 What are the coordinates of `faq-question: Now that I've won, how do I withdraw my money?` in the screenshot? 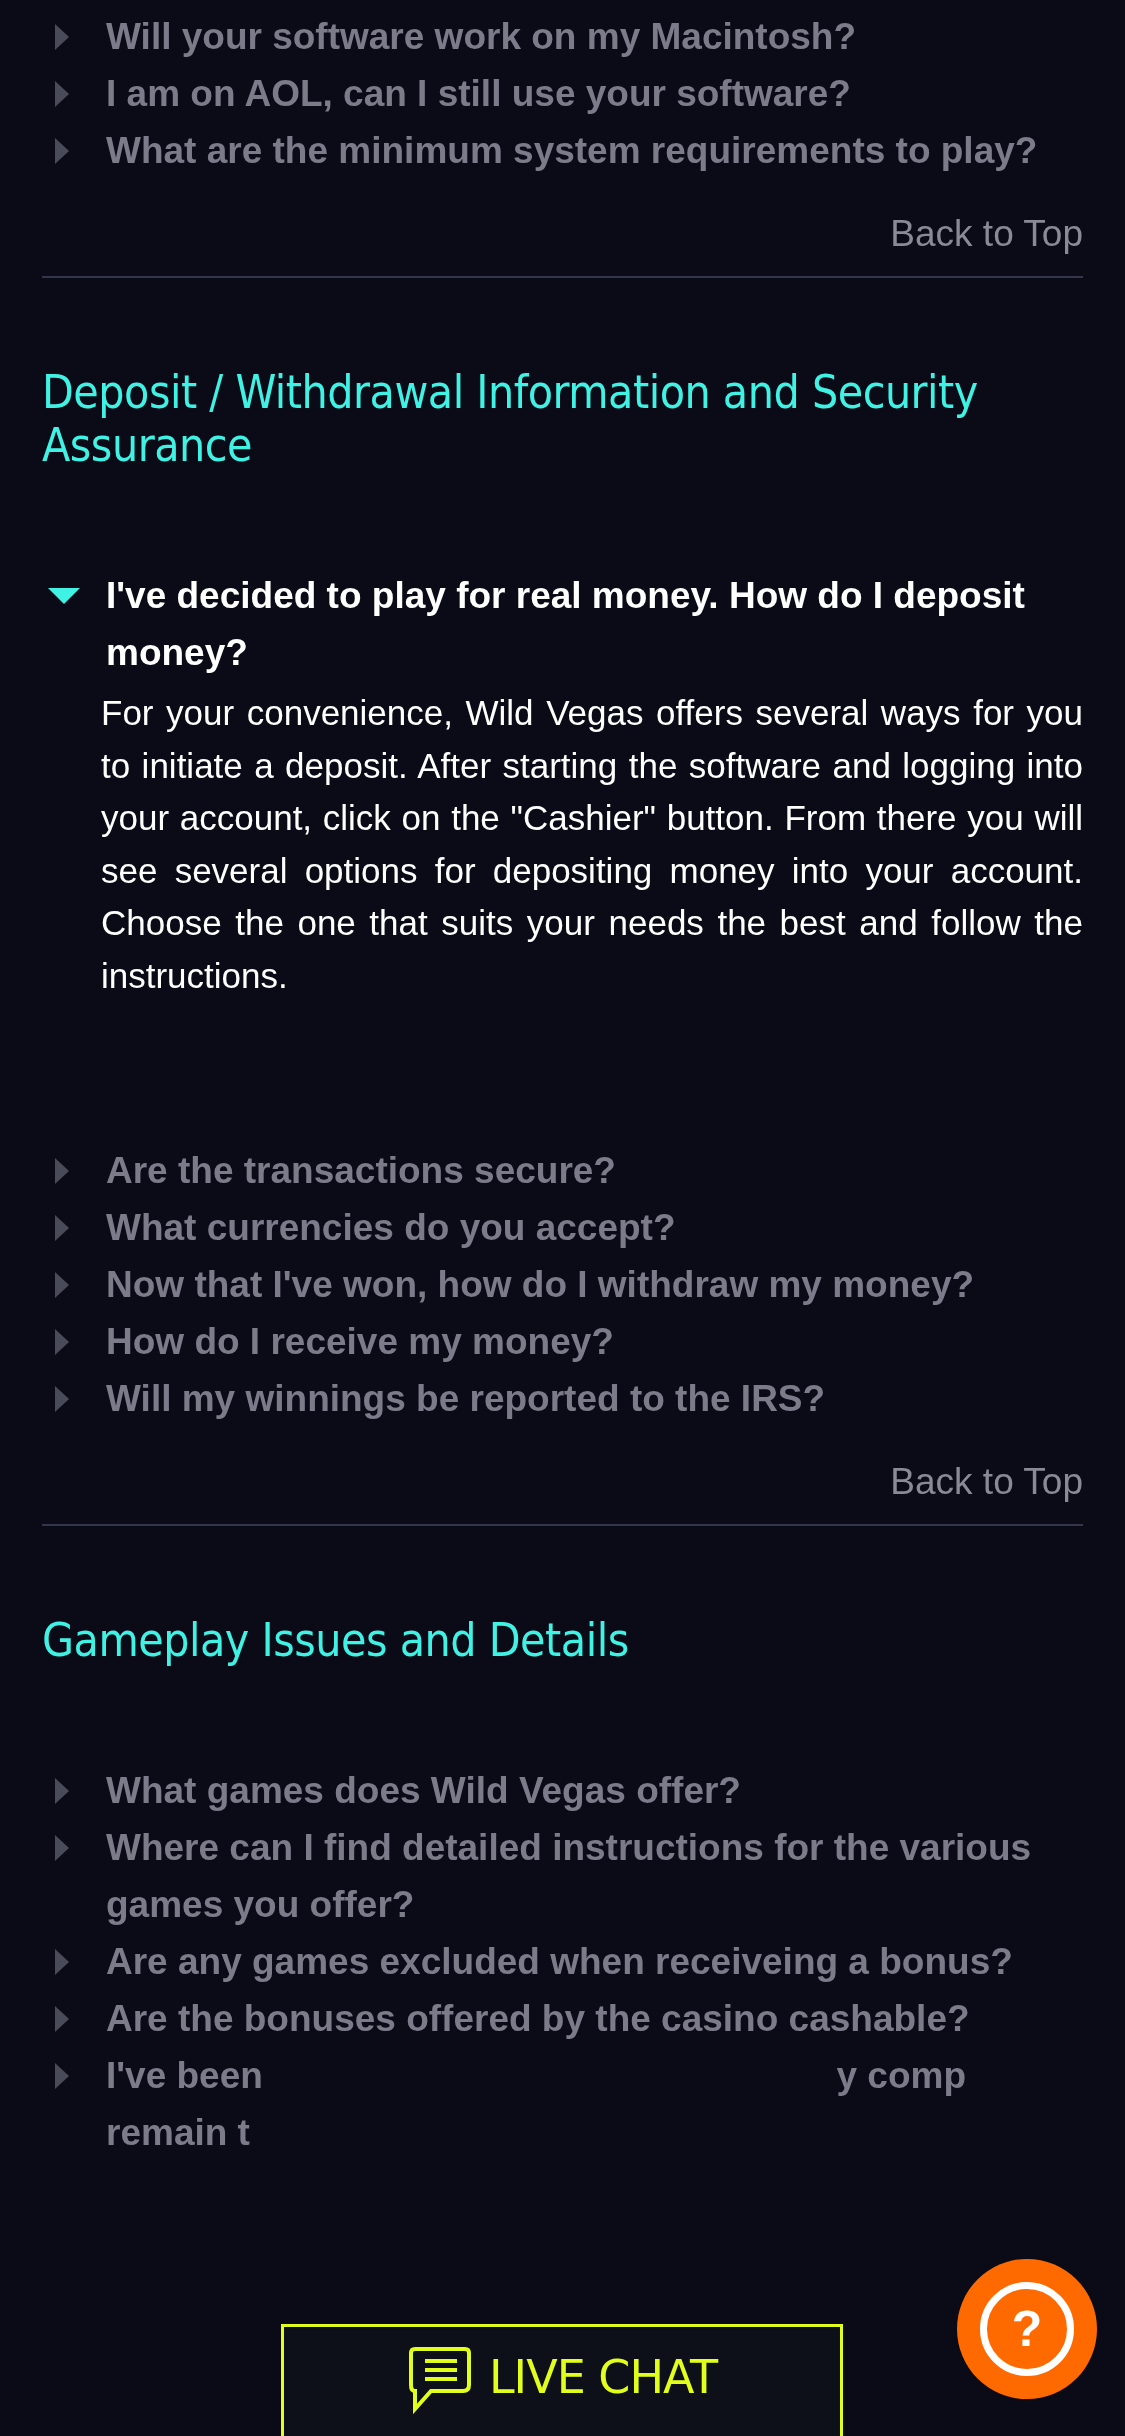 It's located at (540, 1284).